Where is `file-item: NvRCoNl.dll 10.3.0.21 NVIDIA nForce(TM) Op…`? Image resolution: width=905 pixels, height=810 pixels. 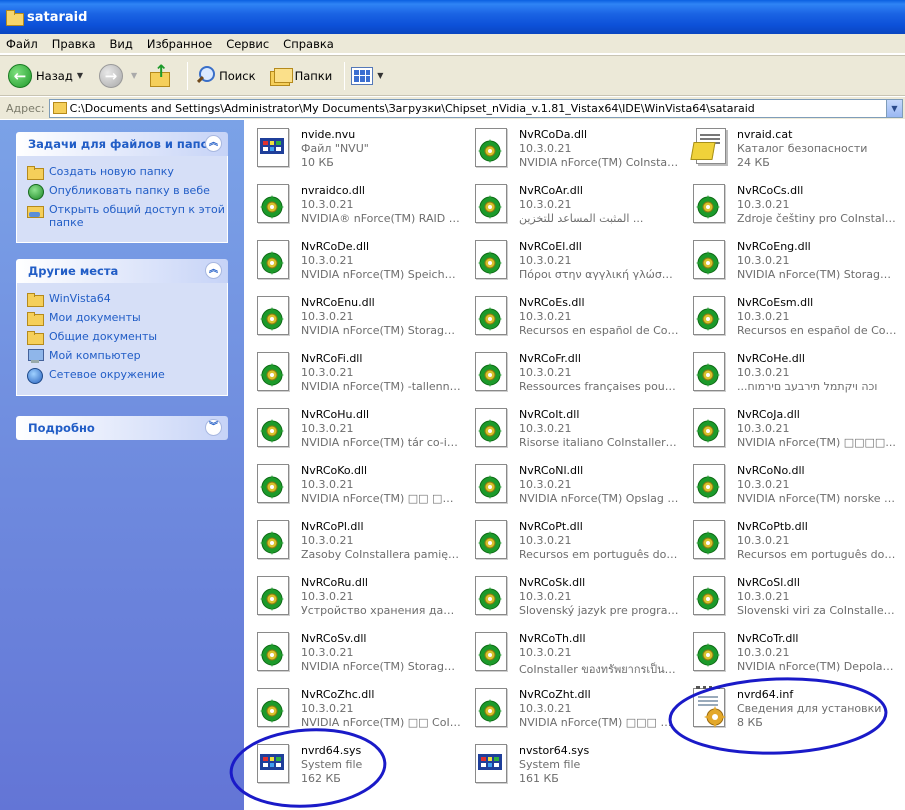 file-item: NvRCoNl.dll 10.3.0.21 NVIDIA nForce(TM) Op… is located at coordinates (571, 484).